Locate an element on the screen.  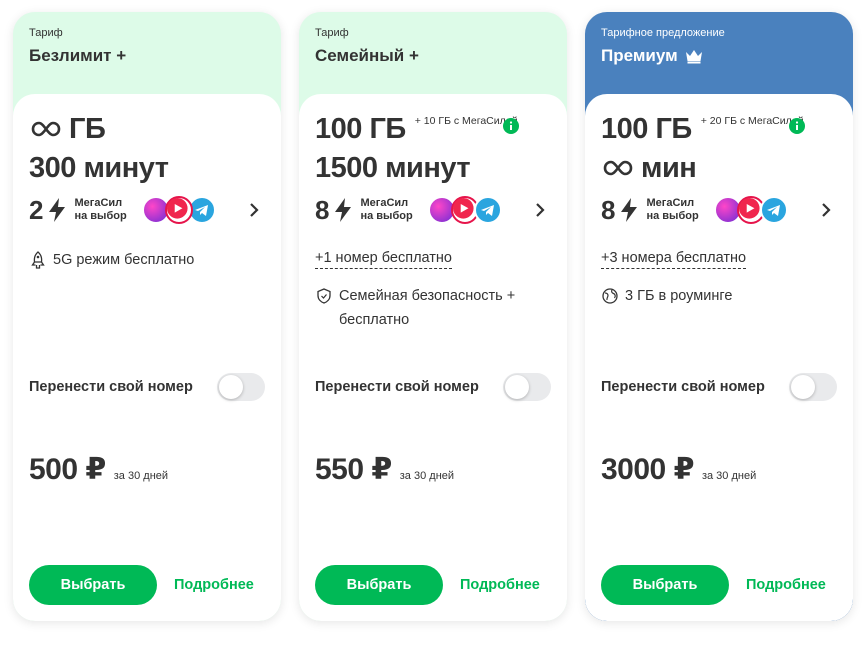
price-row: 500 ₽ за 30 дней is located at coordinates (98, 469).